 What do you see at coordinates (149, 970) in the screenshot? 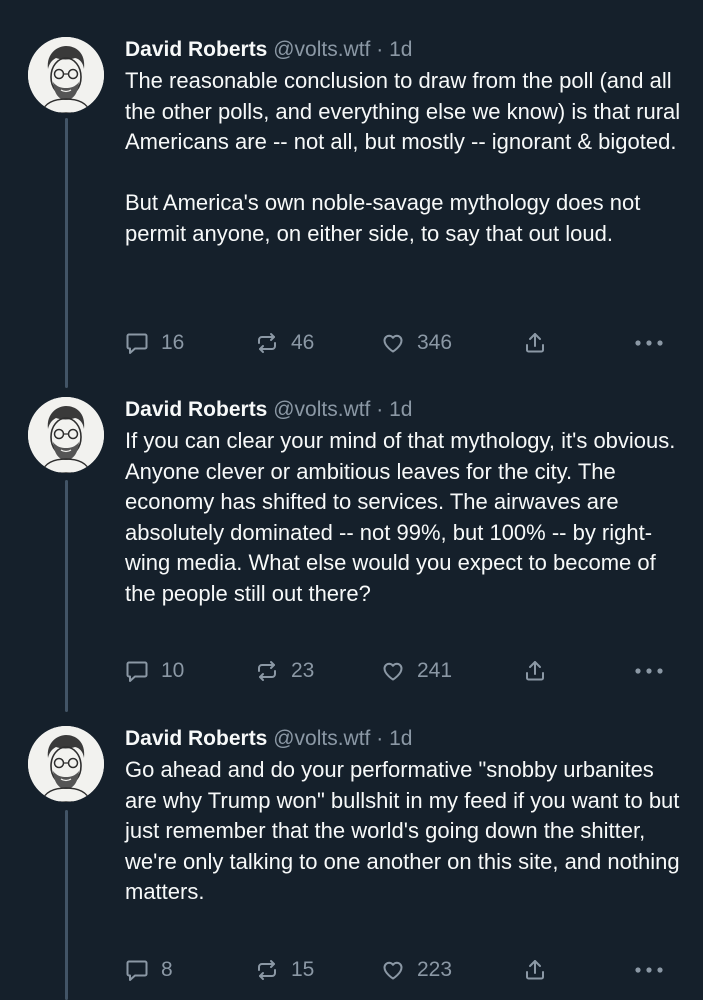
I see `reply-button: 8` at bounding box center [149, 970].